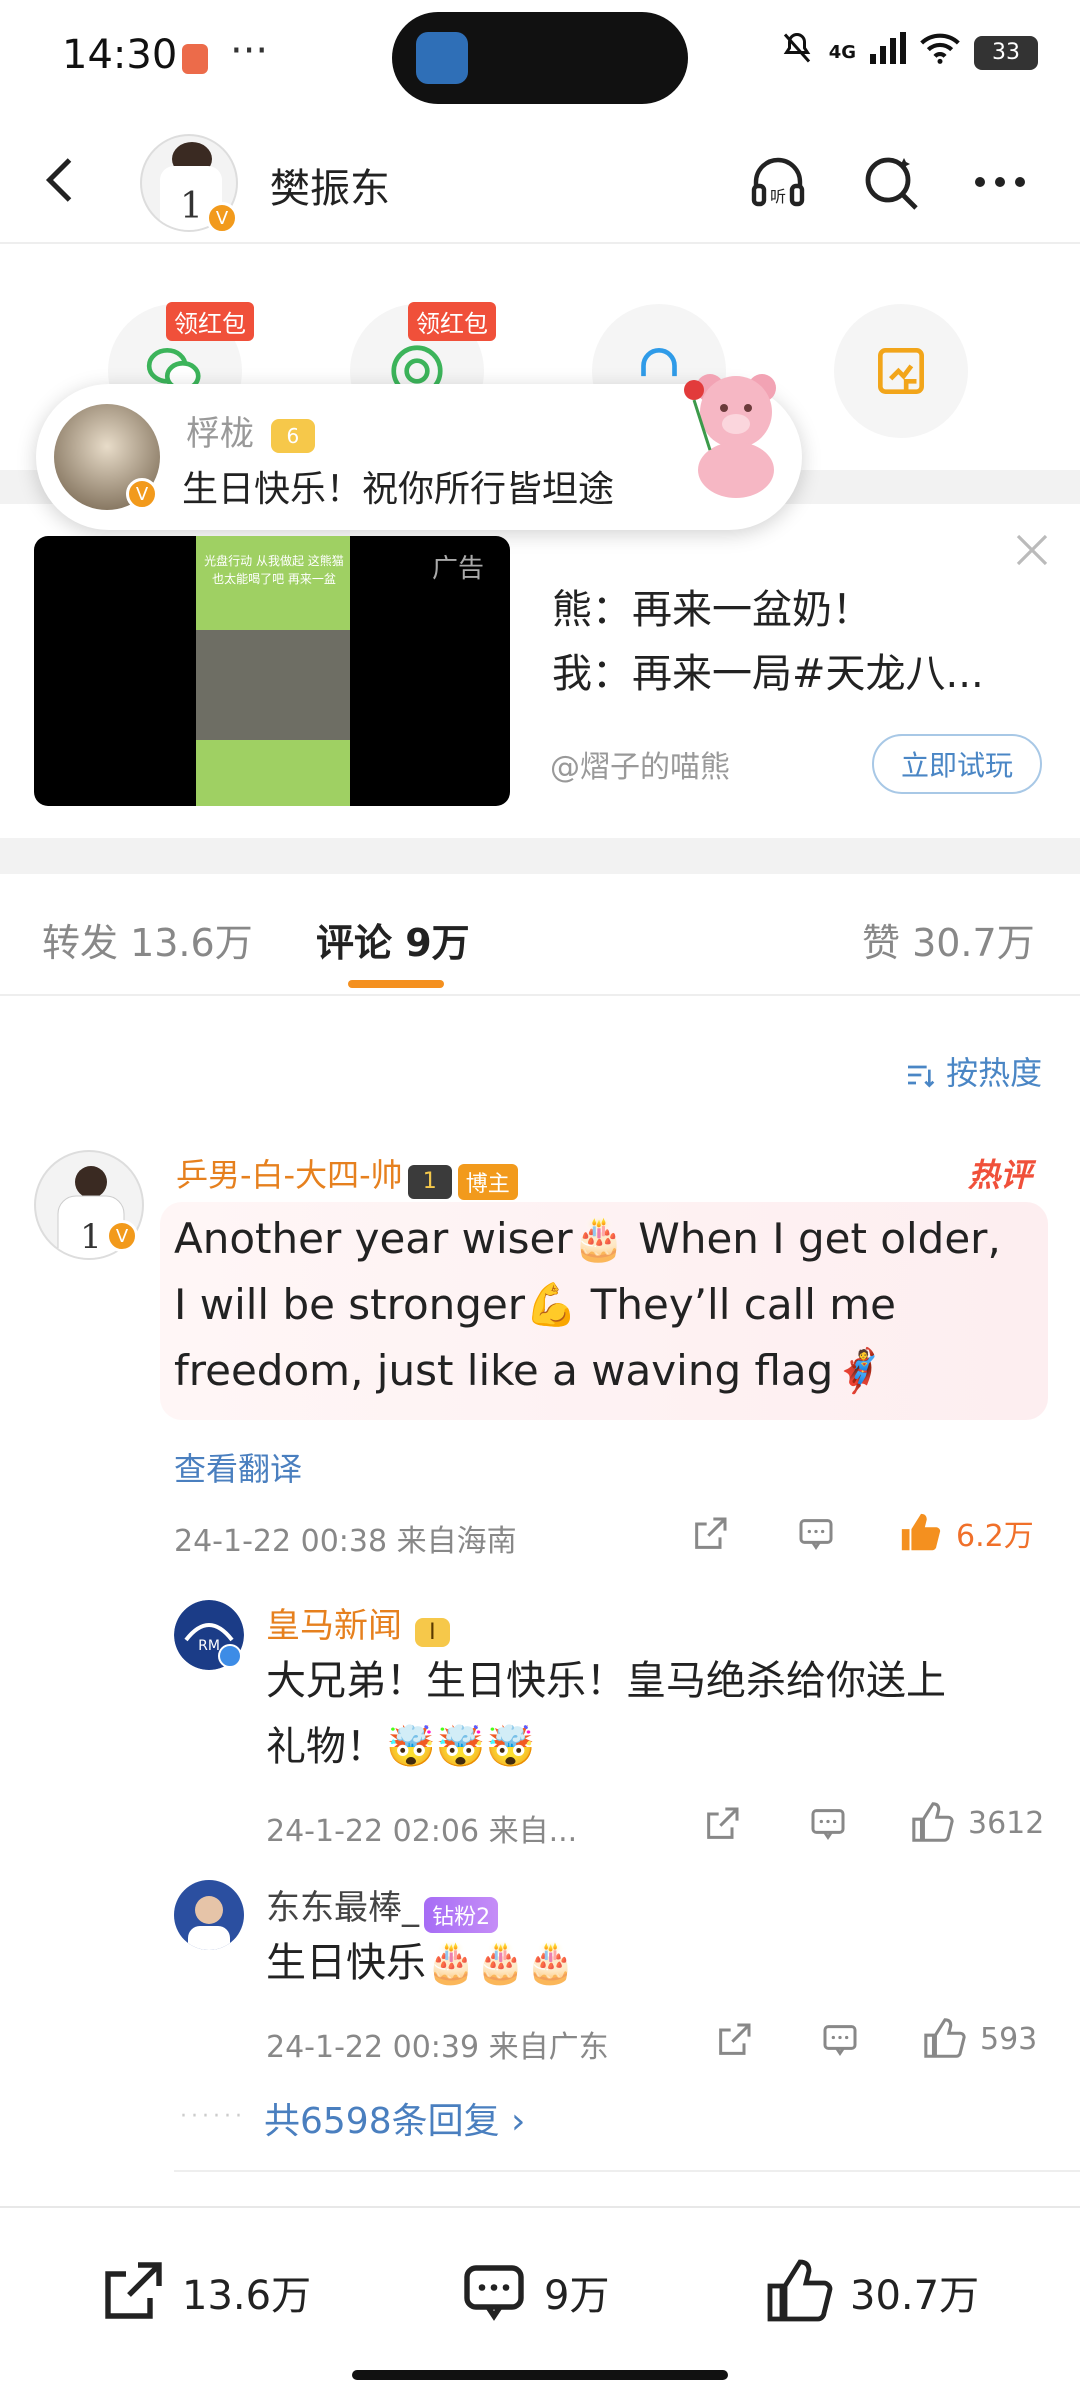  What do you see at coordinates (432, 1632) in the screenshot?
I see `level-badge-icon: I` at bounding box center [432, 1632].